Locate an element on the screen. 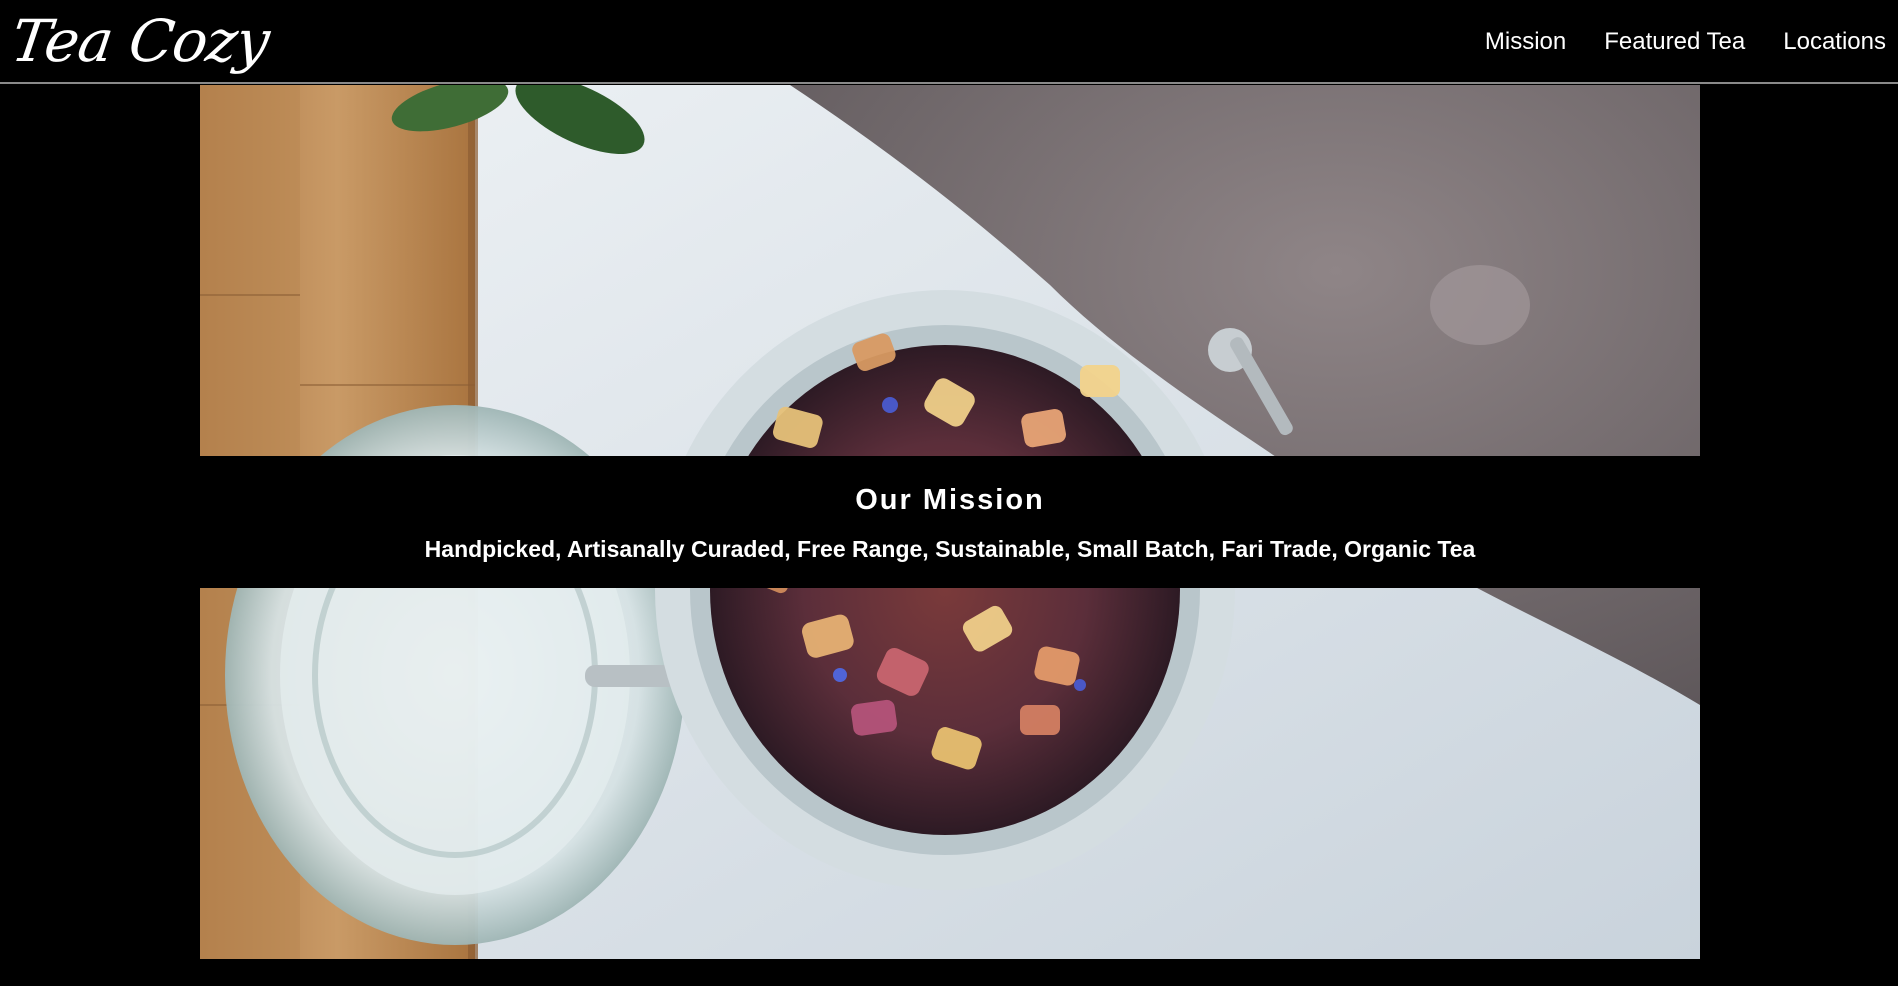 The image size is (1898, 986). main-nav: Mission Featured Tea Locations is located at coordinates (1685, 42).